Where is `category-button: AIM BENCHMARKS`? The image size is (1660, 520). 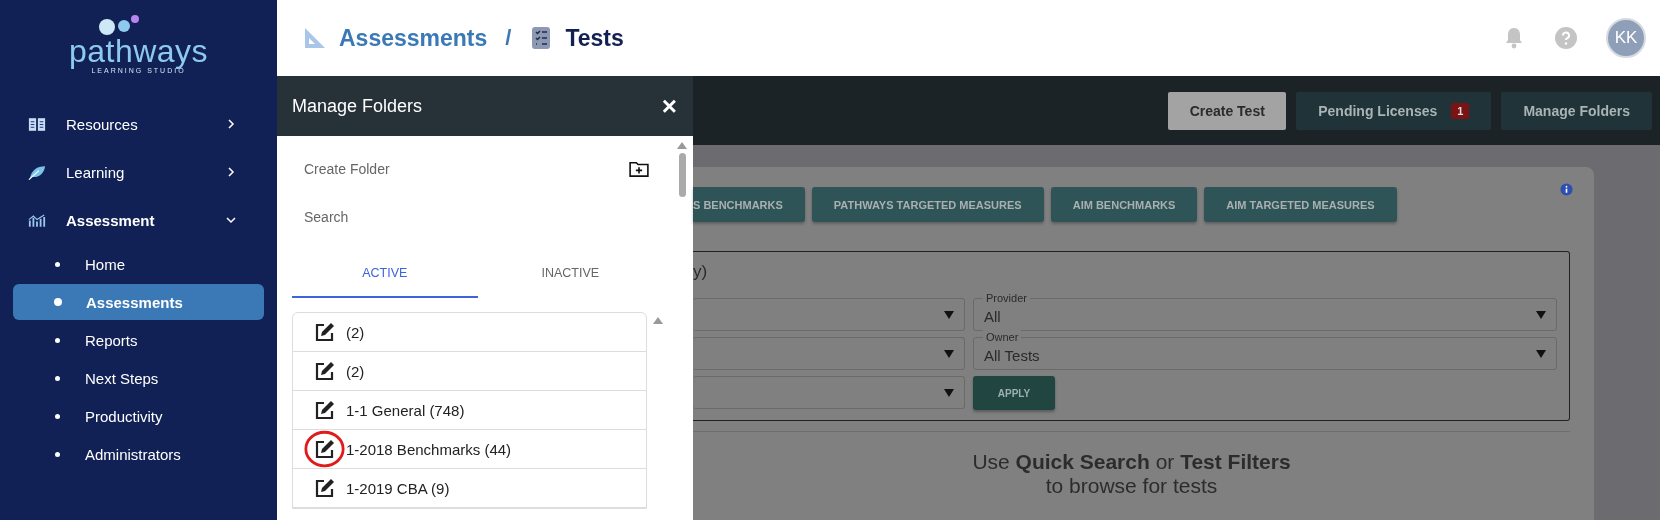 category-button: AIM BENCHMARKS is located at coordinates (1124, 204).